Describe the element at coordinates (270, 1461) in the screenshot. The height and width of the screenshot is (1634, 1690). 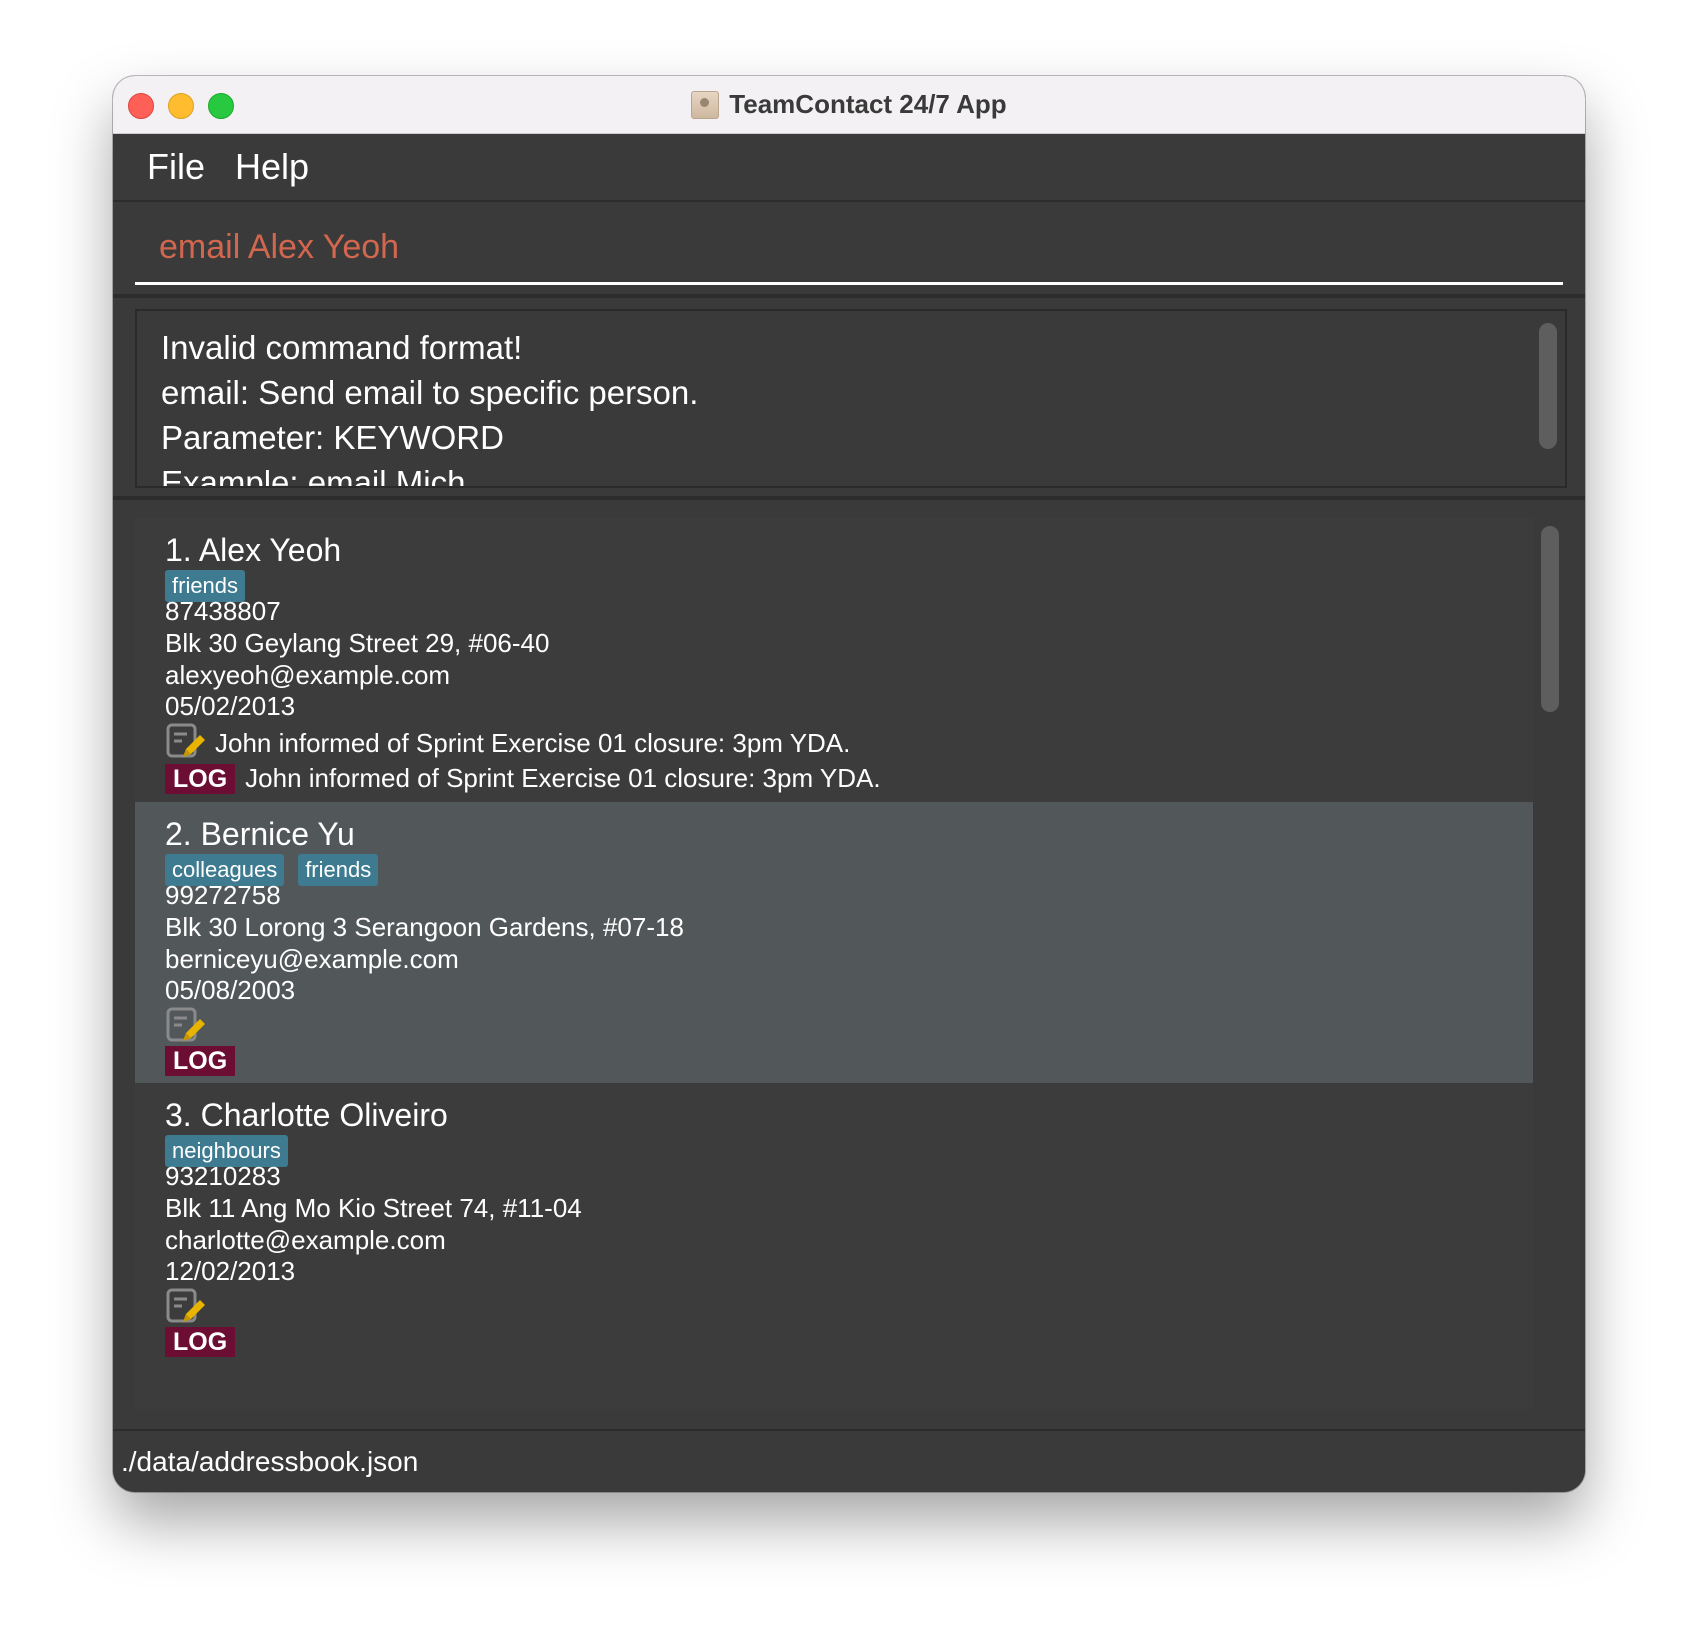
I see `save-location: ./data/addressbook.json` at that location.